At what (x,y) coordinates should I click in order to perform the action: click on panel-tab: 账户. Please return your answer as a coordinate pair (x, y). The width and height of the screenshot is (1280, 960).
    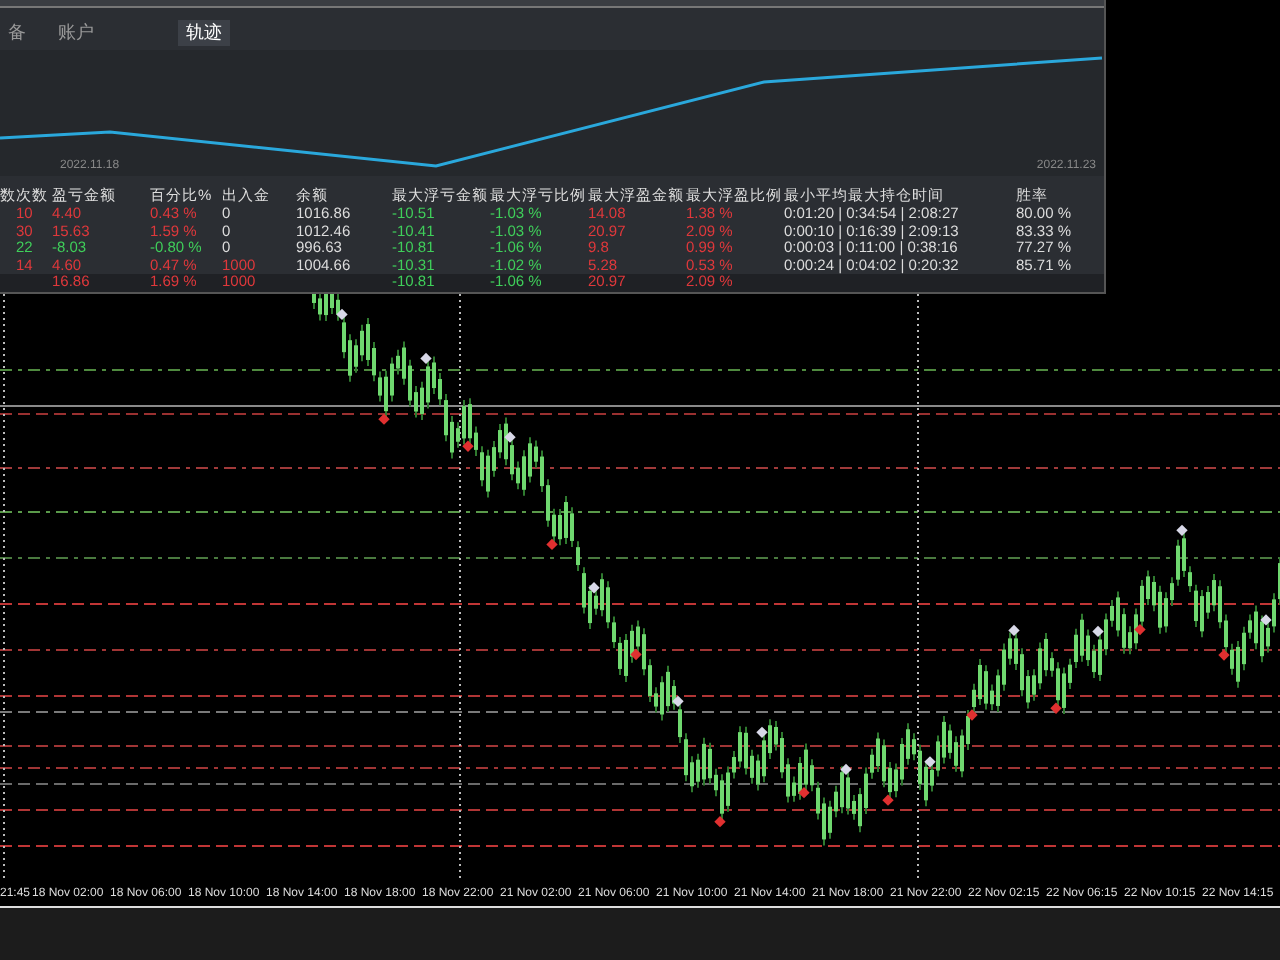
    Looking at the image, I should click on (76, 33).